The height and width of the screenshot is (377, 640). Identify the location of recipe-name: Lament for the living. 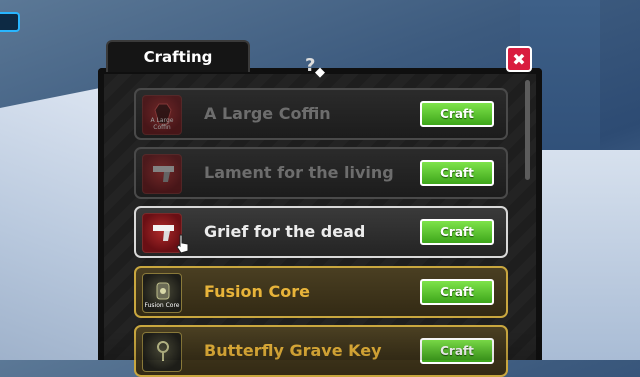
(299, 172).